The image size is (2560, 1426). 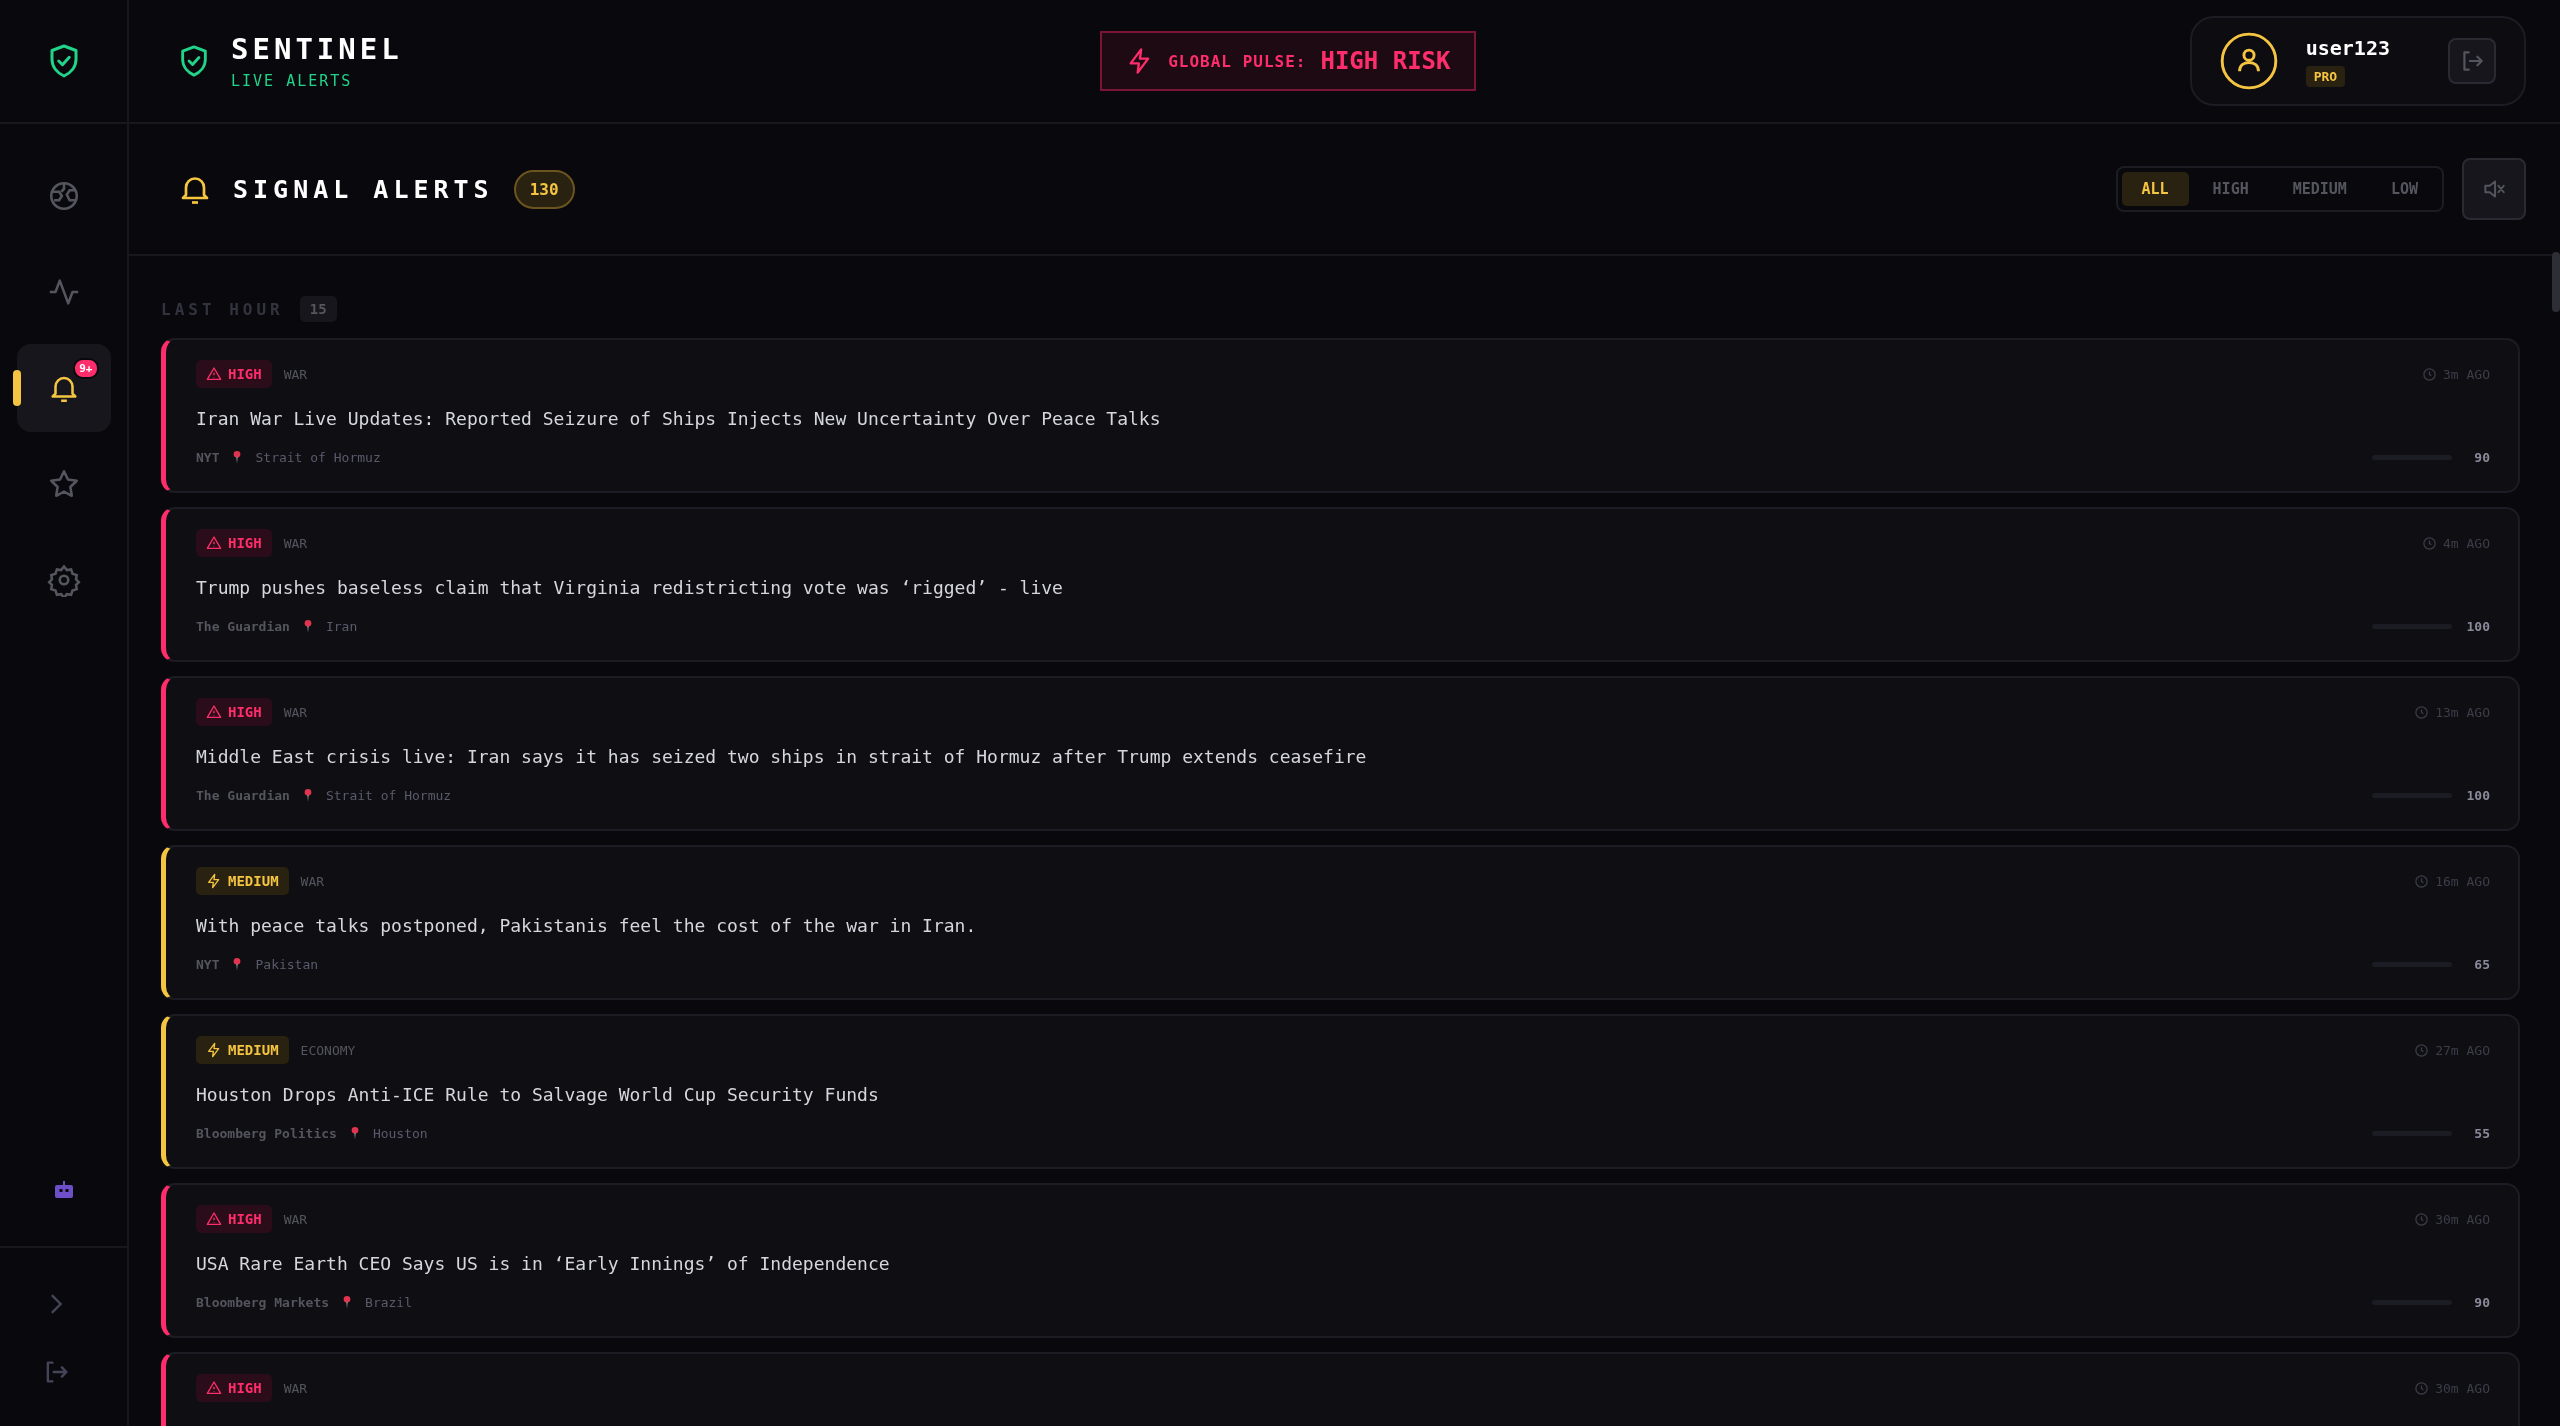 I want to click on score-value: 55, so click(x=2481, y=1133).